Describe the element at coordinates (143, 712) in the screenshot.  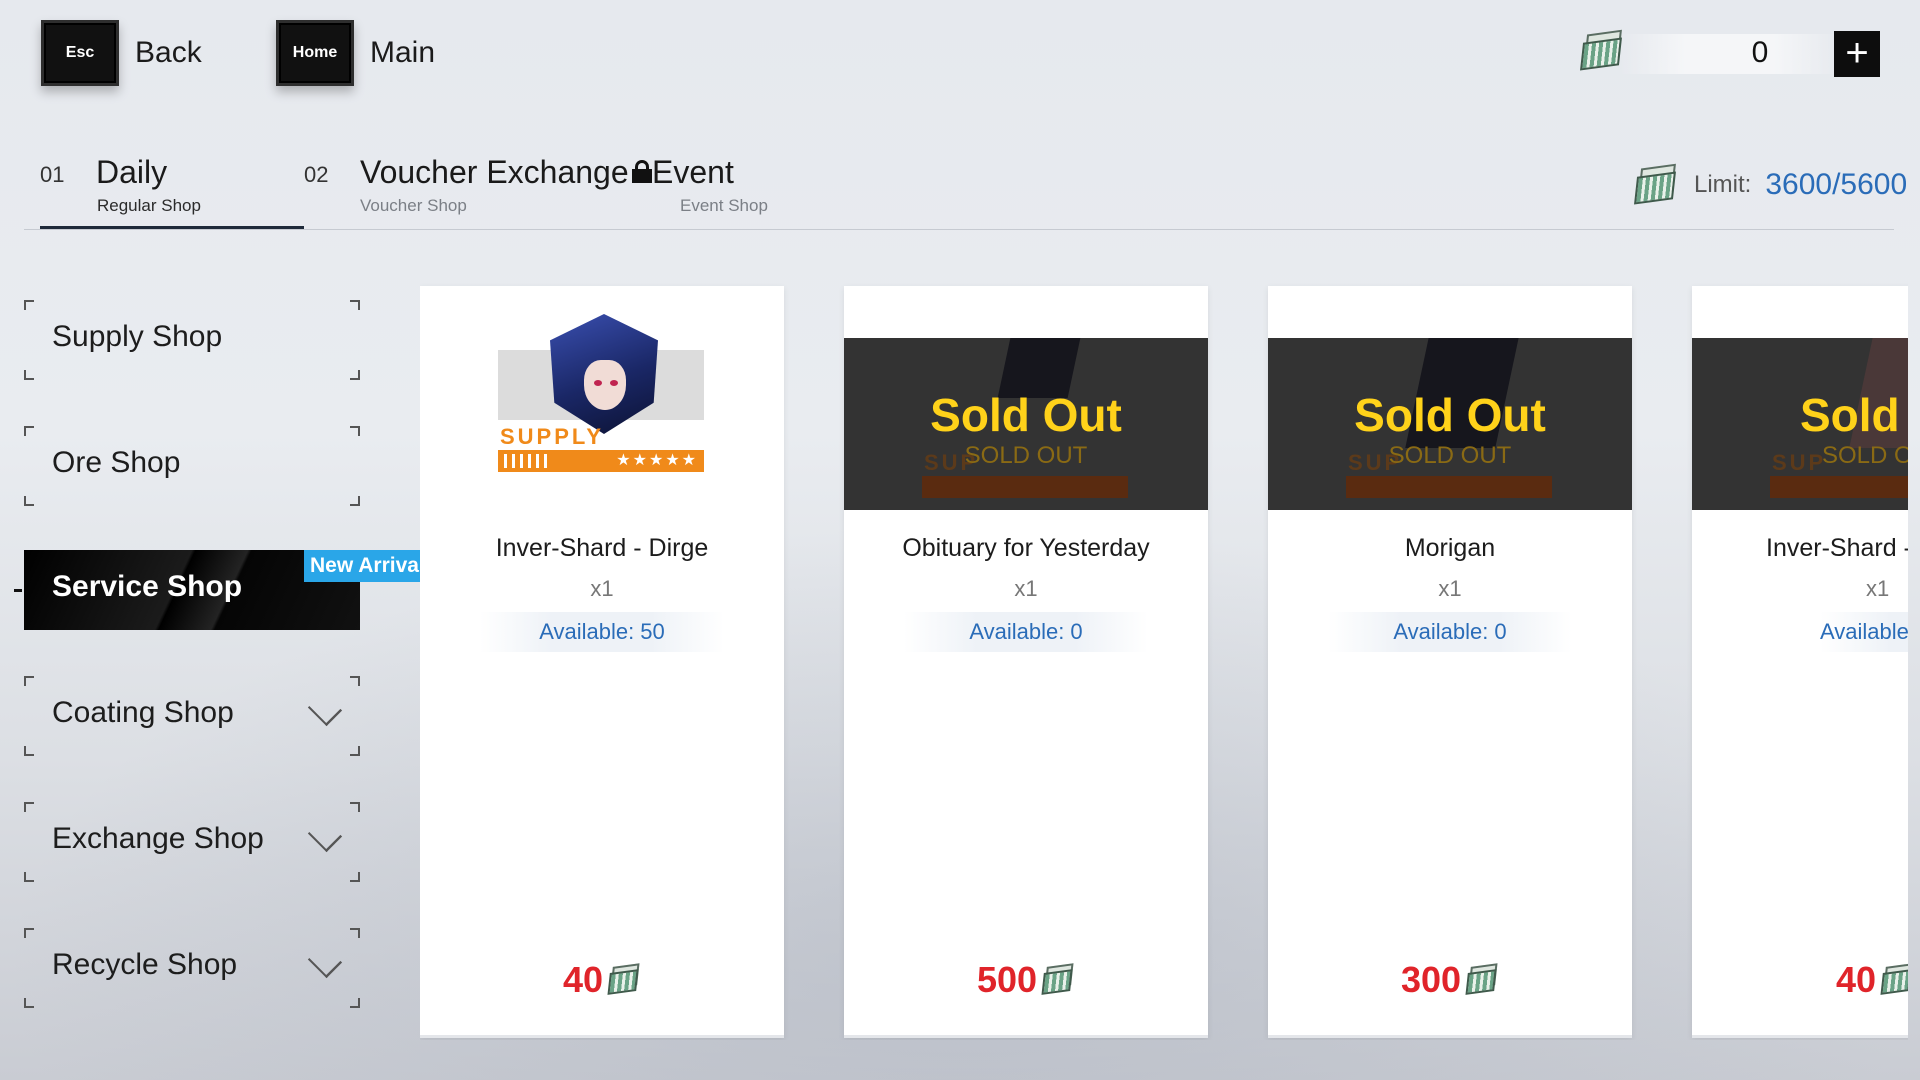
I see `sidebar-item-label: Coating Shop` at that location.